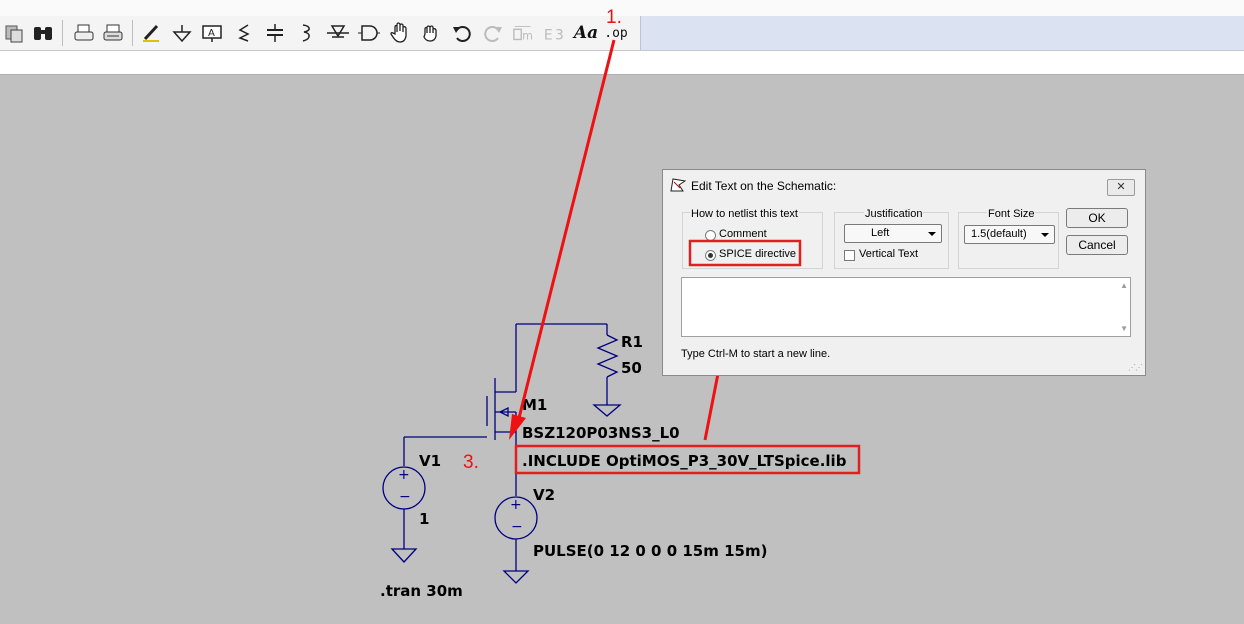 Image resolution: width=1244 pixels, height=624 pixels. Describe the element at coordinates (566, 231) in the screenshot. I see `arrow-1-shaft` at that location.